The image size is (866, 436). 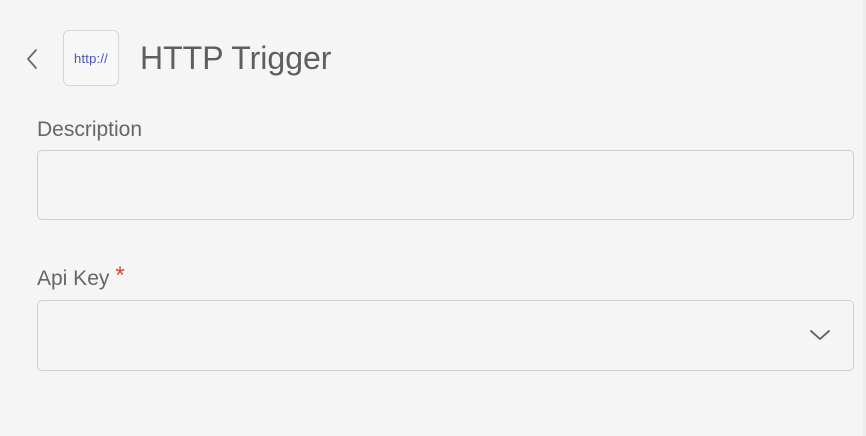 I want to click on chevron-left-icon, so click(x=32, y=59).